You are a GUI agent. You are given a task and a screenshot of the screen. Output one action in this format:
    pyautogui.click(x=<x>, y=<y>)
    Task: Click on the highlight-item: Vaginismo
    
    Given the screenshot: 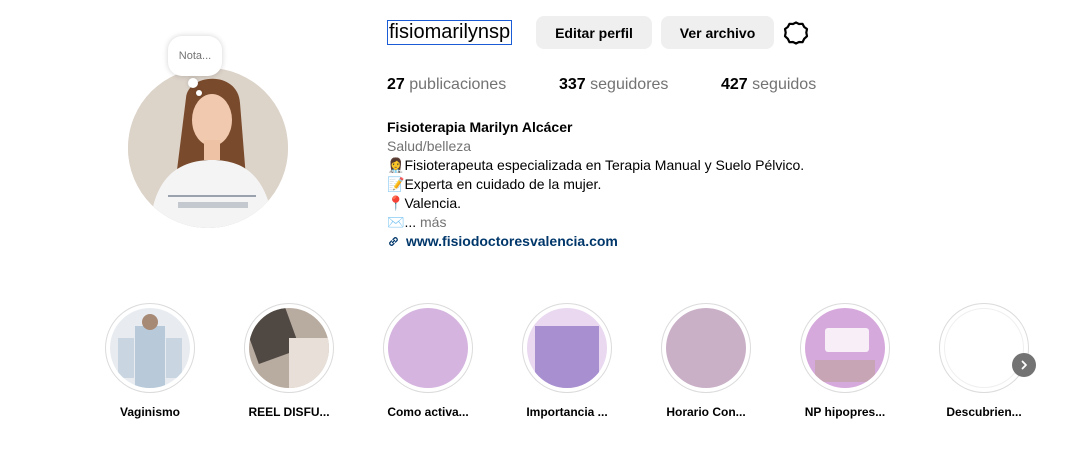 What is the action you would take?
    pyautogui.click(x=150, y=361)
    